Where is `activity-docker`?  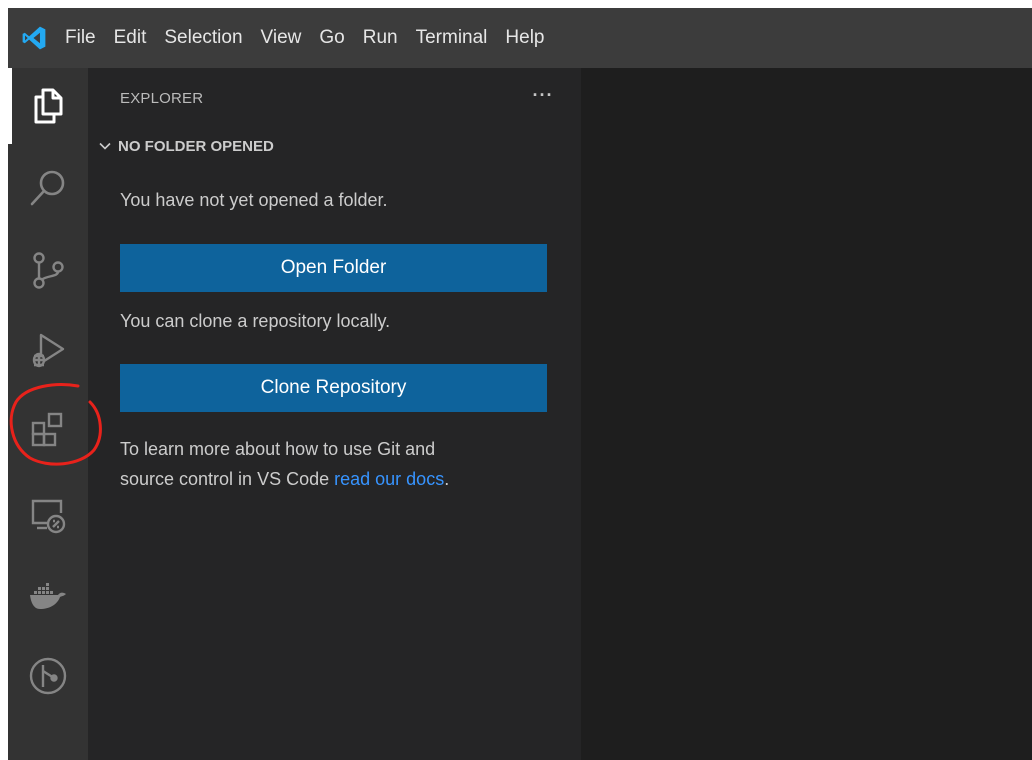 activity-docker is located at coordinates (48, 596).